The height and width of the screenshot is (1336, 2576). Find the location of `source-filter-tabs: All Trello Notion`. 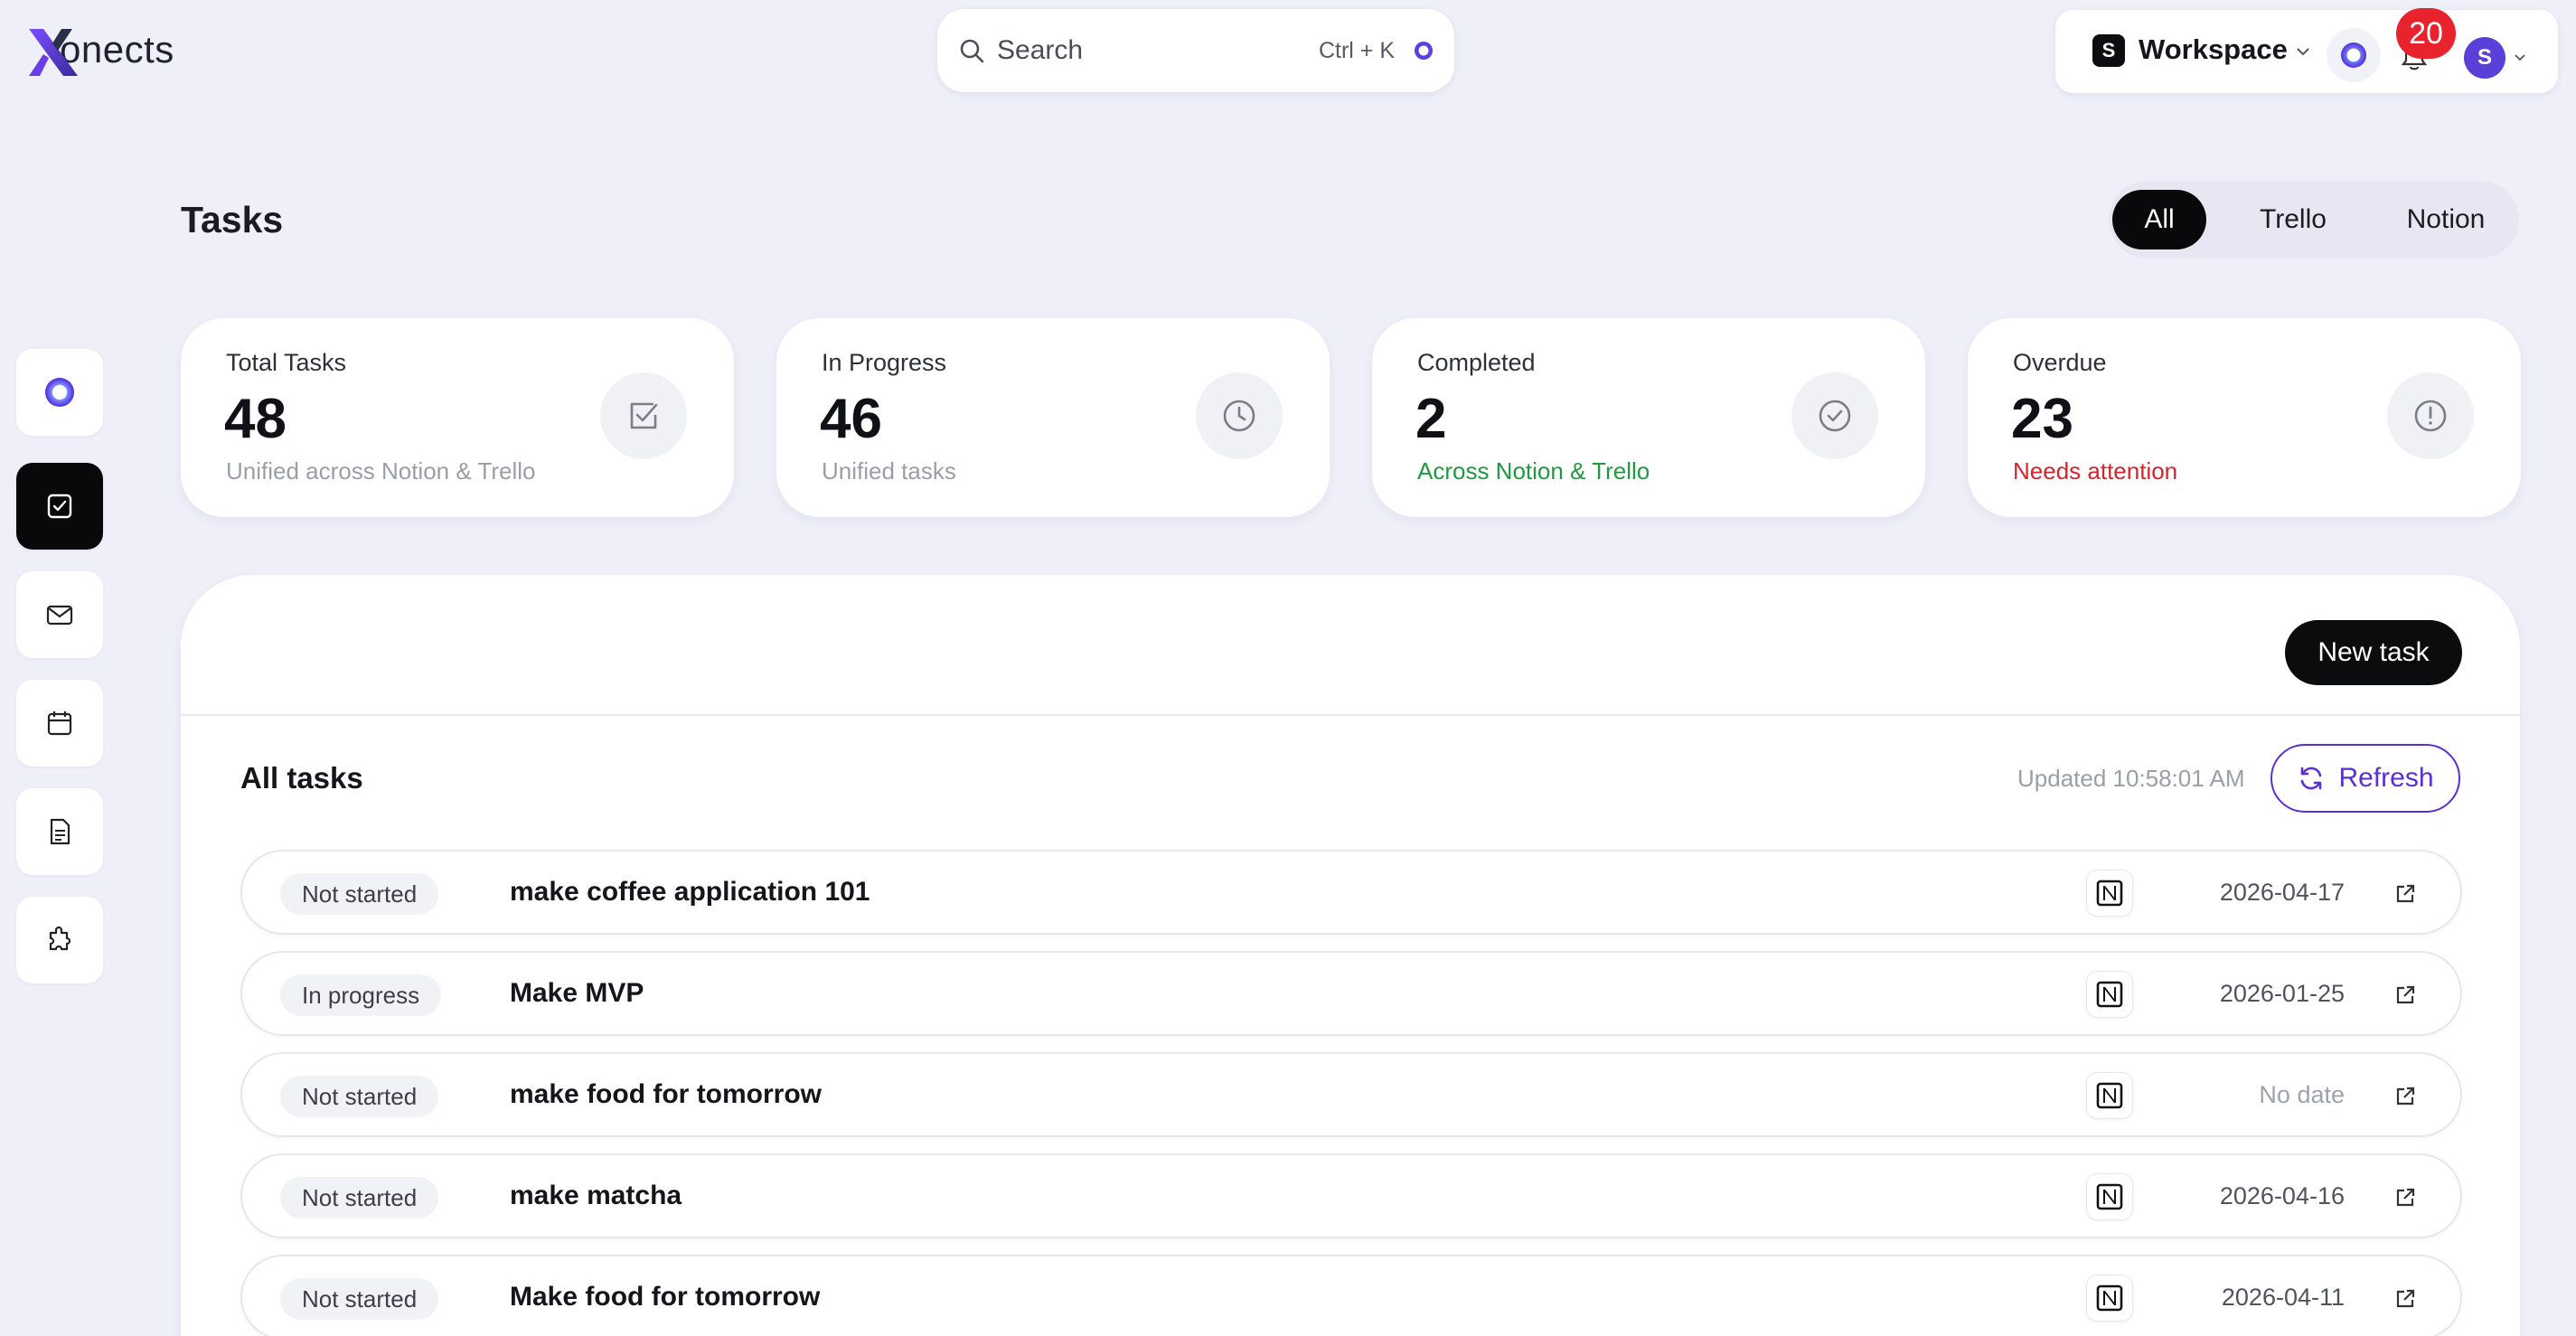

source-filter-tabs: All Trello Notion is located at coordinates (2314, 220).